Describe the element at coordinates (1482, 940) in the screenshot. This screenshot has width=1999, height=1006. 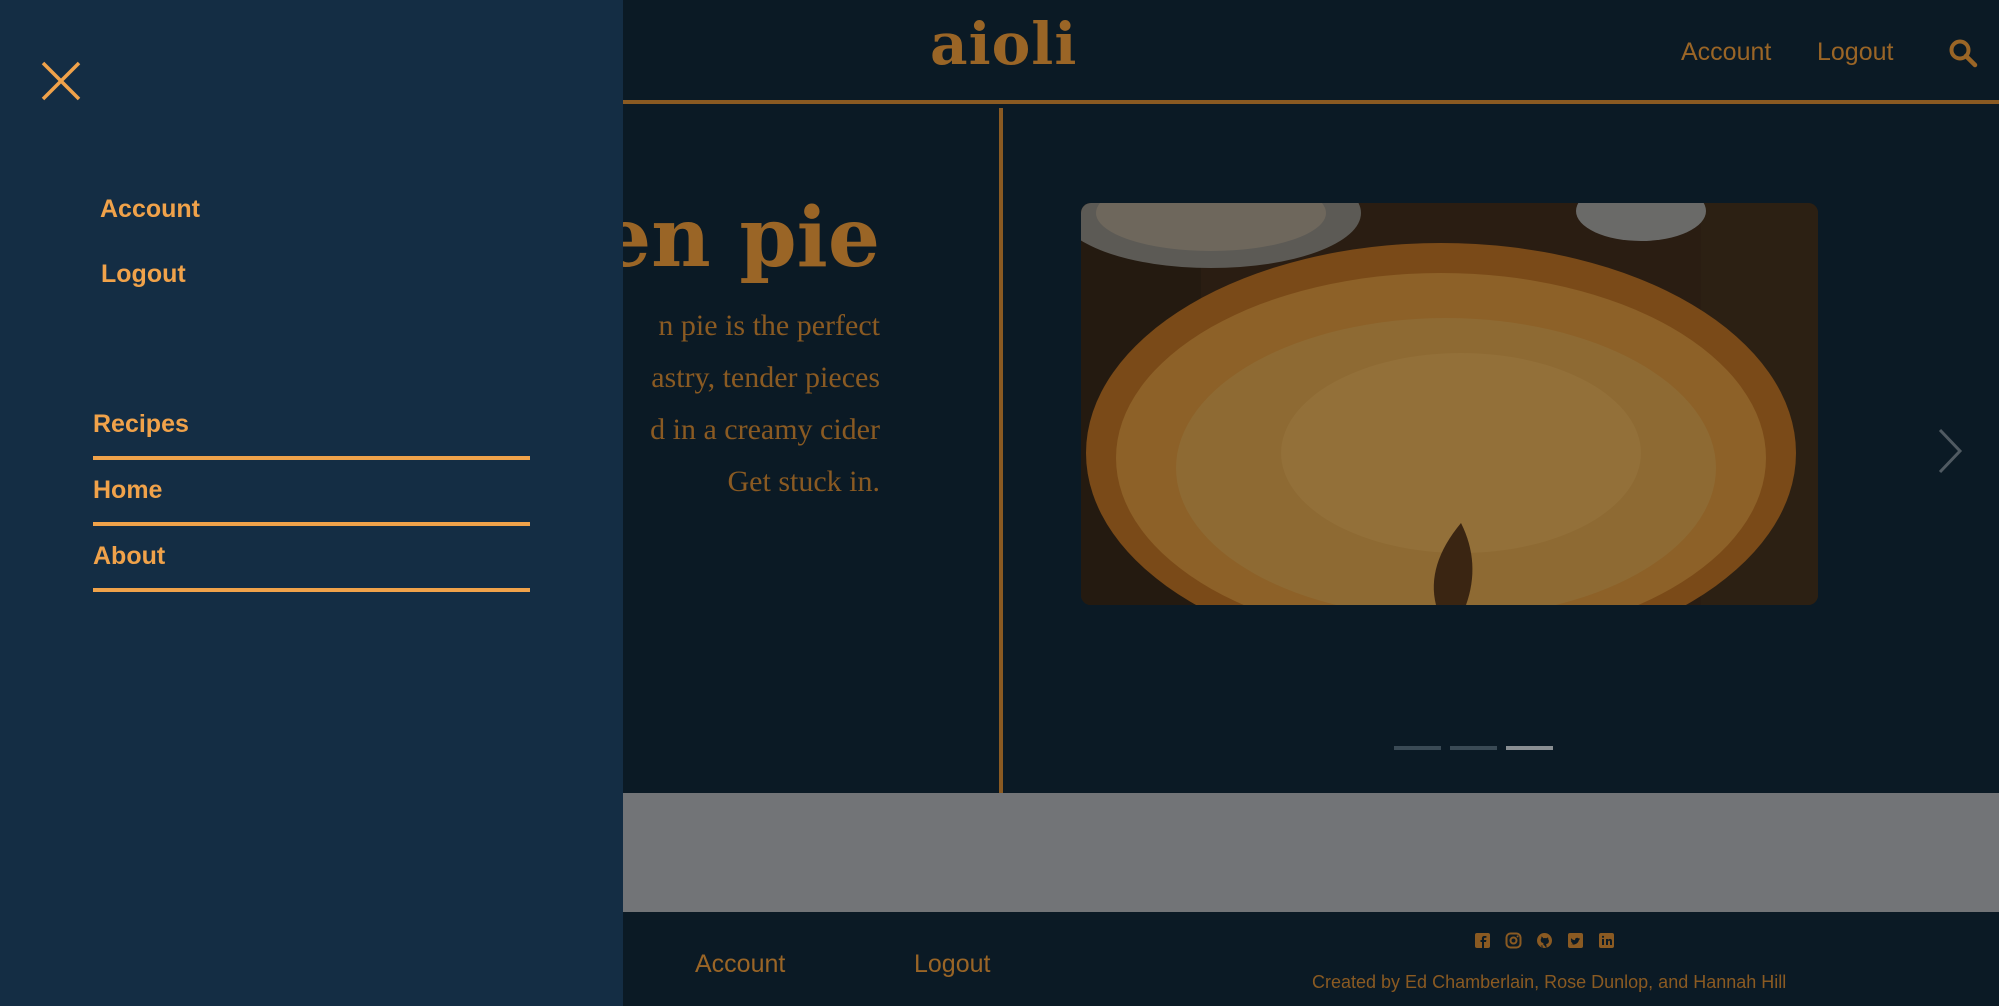
I see `facebook-icon` at that location.